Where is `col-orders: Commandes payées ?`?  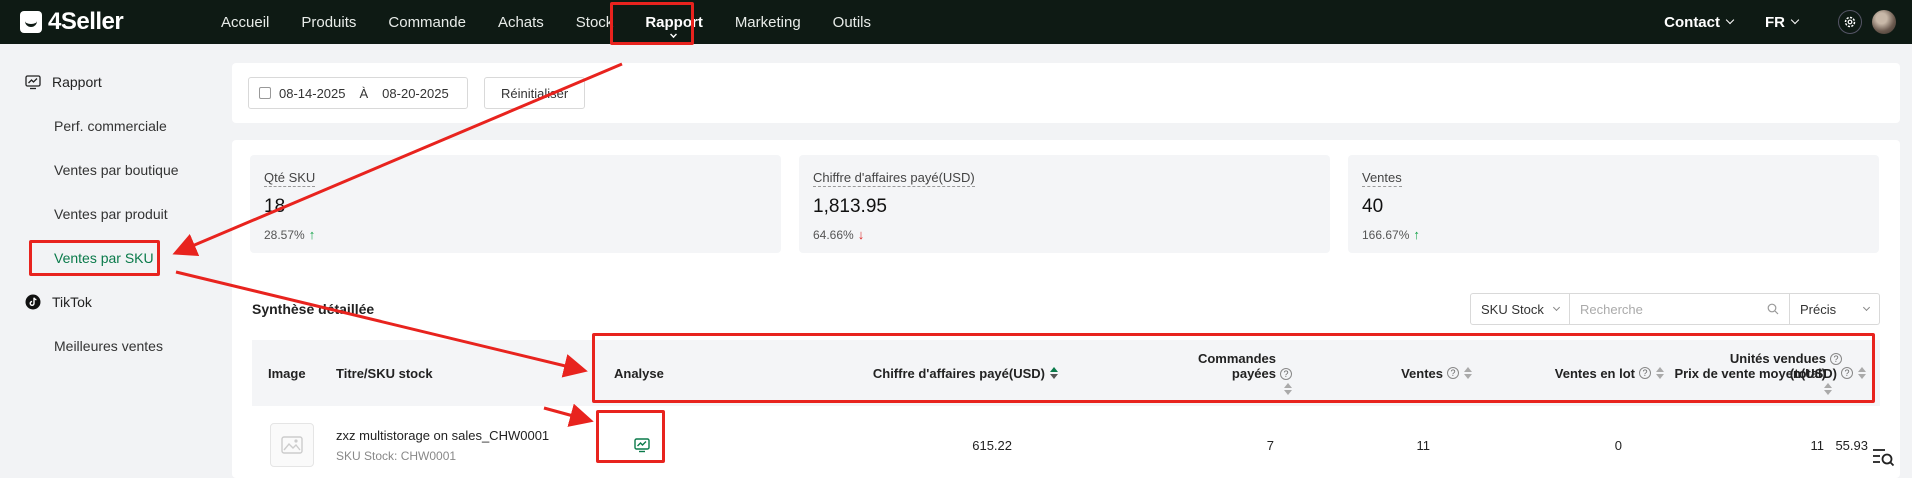
col-orders: Commandes payées ? is located at coordinates (1172, 373).